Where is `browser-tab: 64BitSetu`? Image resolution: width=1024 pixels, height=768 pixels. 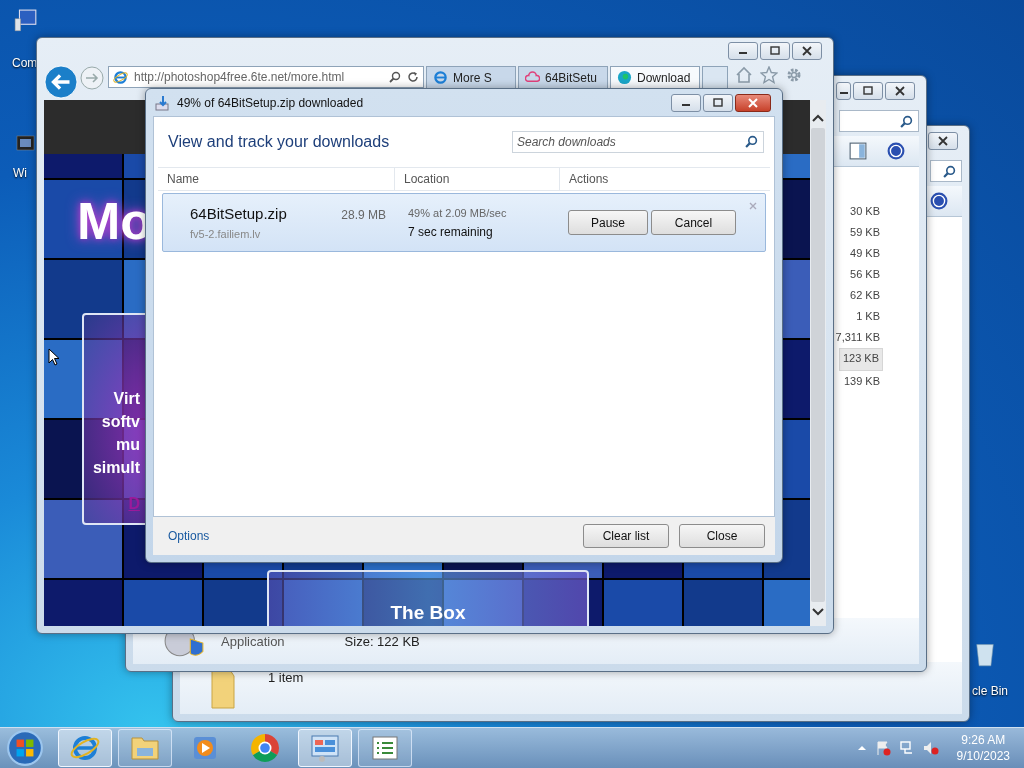
browser-tab: 64BitSetu is located at coordinates (563, 77).